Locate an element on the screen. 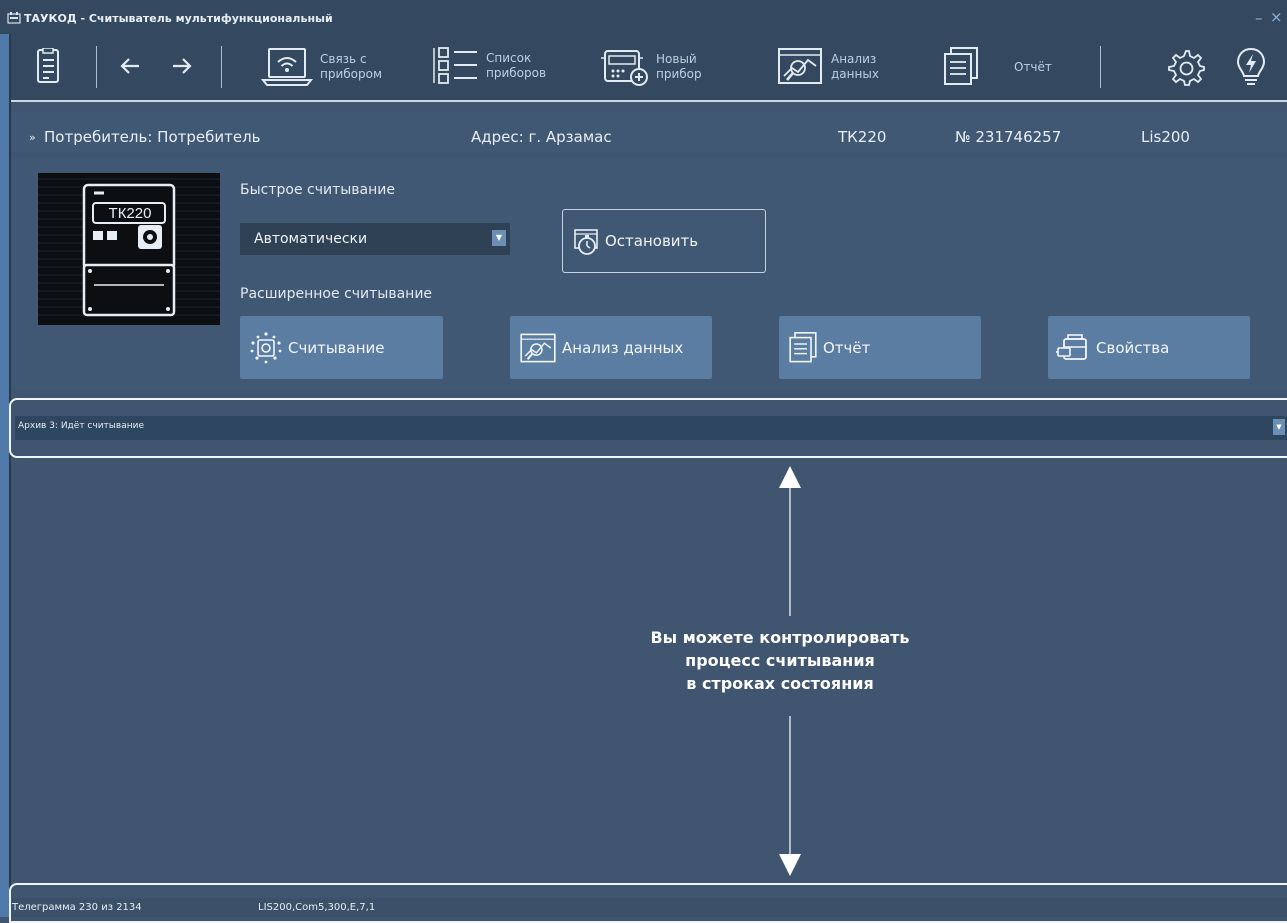  reading-icon is located at coordinates (266, 347).